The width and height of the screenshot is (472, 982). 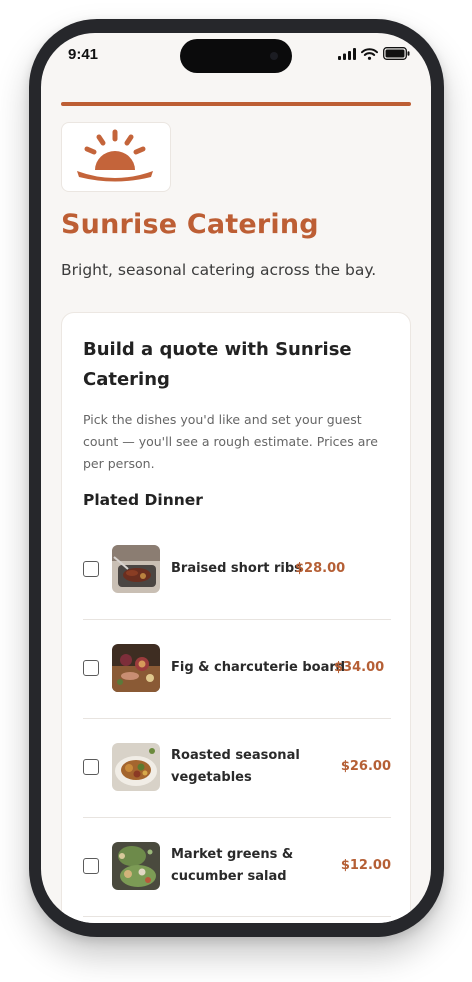 What do you see at coordinates (217, 364) in the screenshot?
I see `quote-card-title: Build a quote with Sunrise Catering` at bounding box center [217, 364].